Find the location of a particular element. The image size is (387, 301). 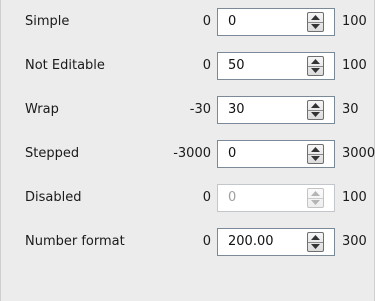

max-value: 30 is located at coordinates (350, 109).